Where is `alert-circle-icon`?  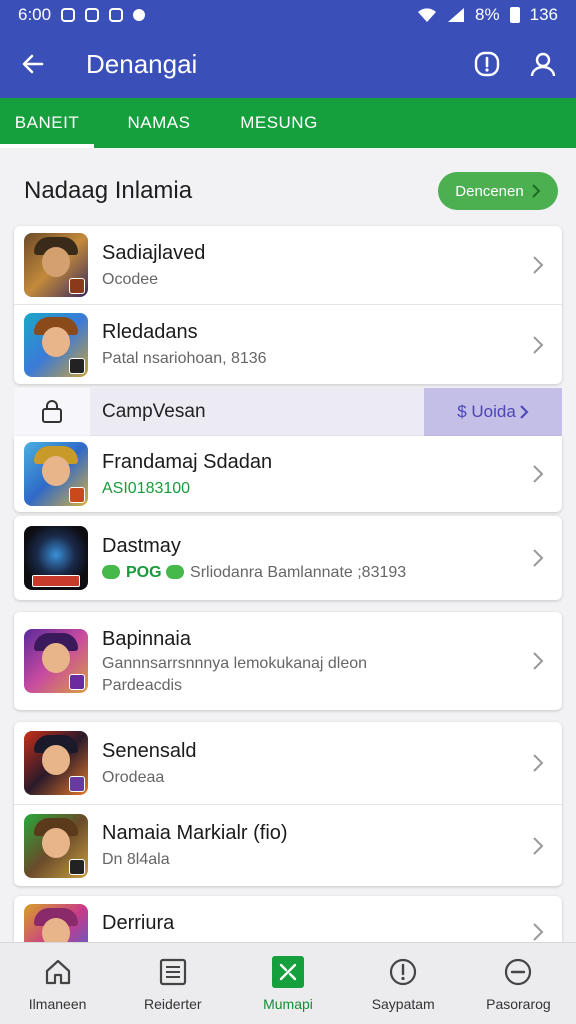
alert-circle-icon is located at coordinates (403, 971).